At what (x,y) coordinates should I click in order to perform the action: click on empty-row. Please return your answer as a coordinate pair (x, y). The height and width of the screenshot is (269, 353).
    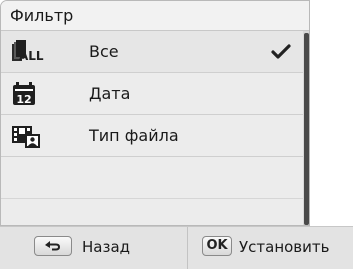
    Looking at the image, I should click on (152, 178).